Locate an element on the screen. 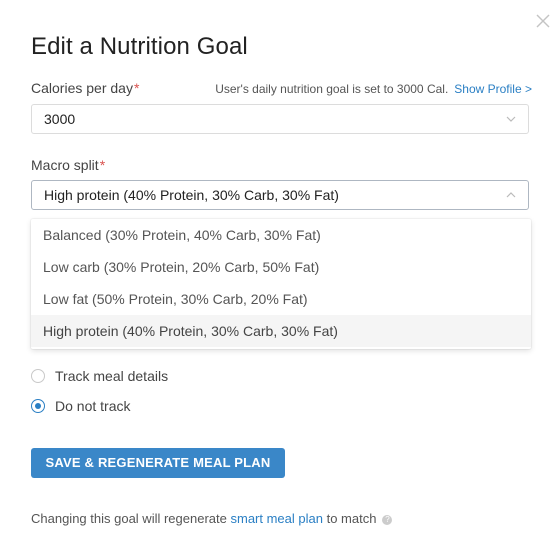 This screenshot has height=558, width=560. do-not-track-option: Do not track is located at coordinates (80, 406).